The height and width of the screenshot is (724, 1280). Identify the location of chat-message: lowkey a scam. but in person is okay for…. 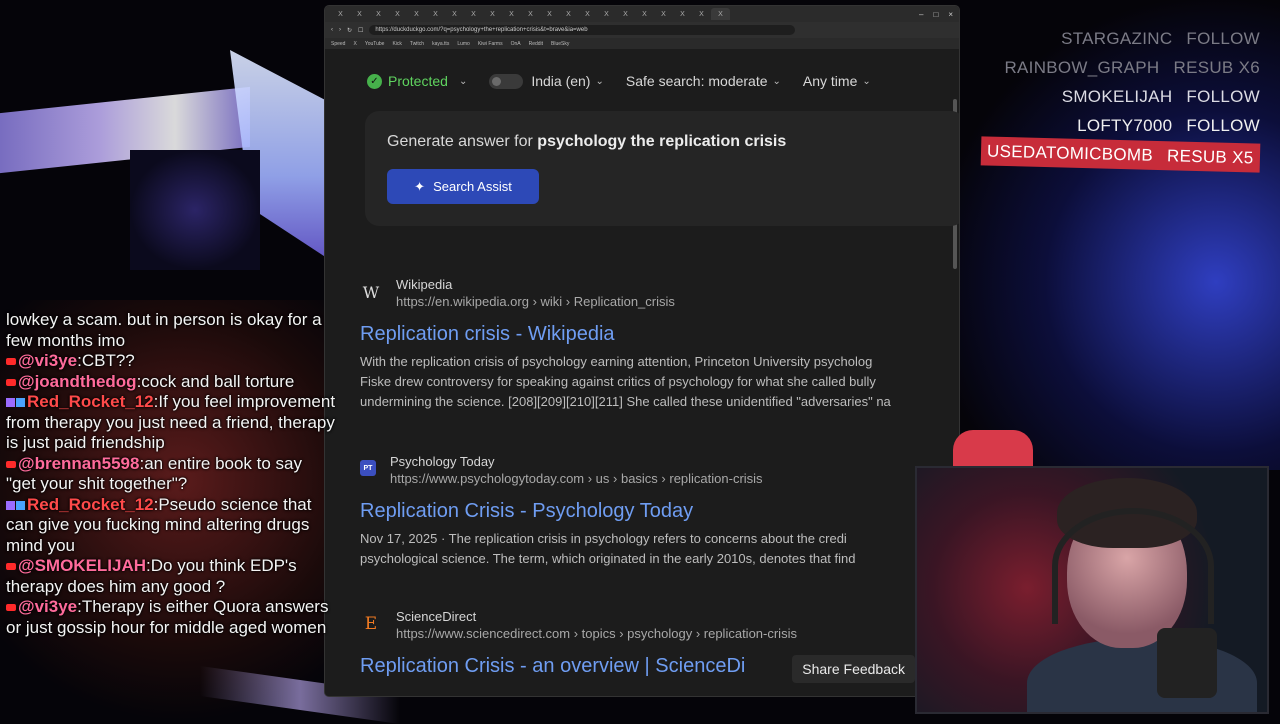
(171, 330).